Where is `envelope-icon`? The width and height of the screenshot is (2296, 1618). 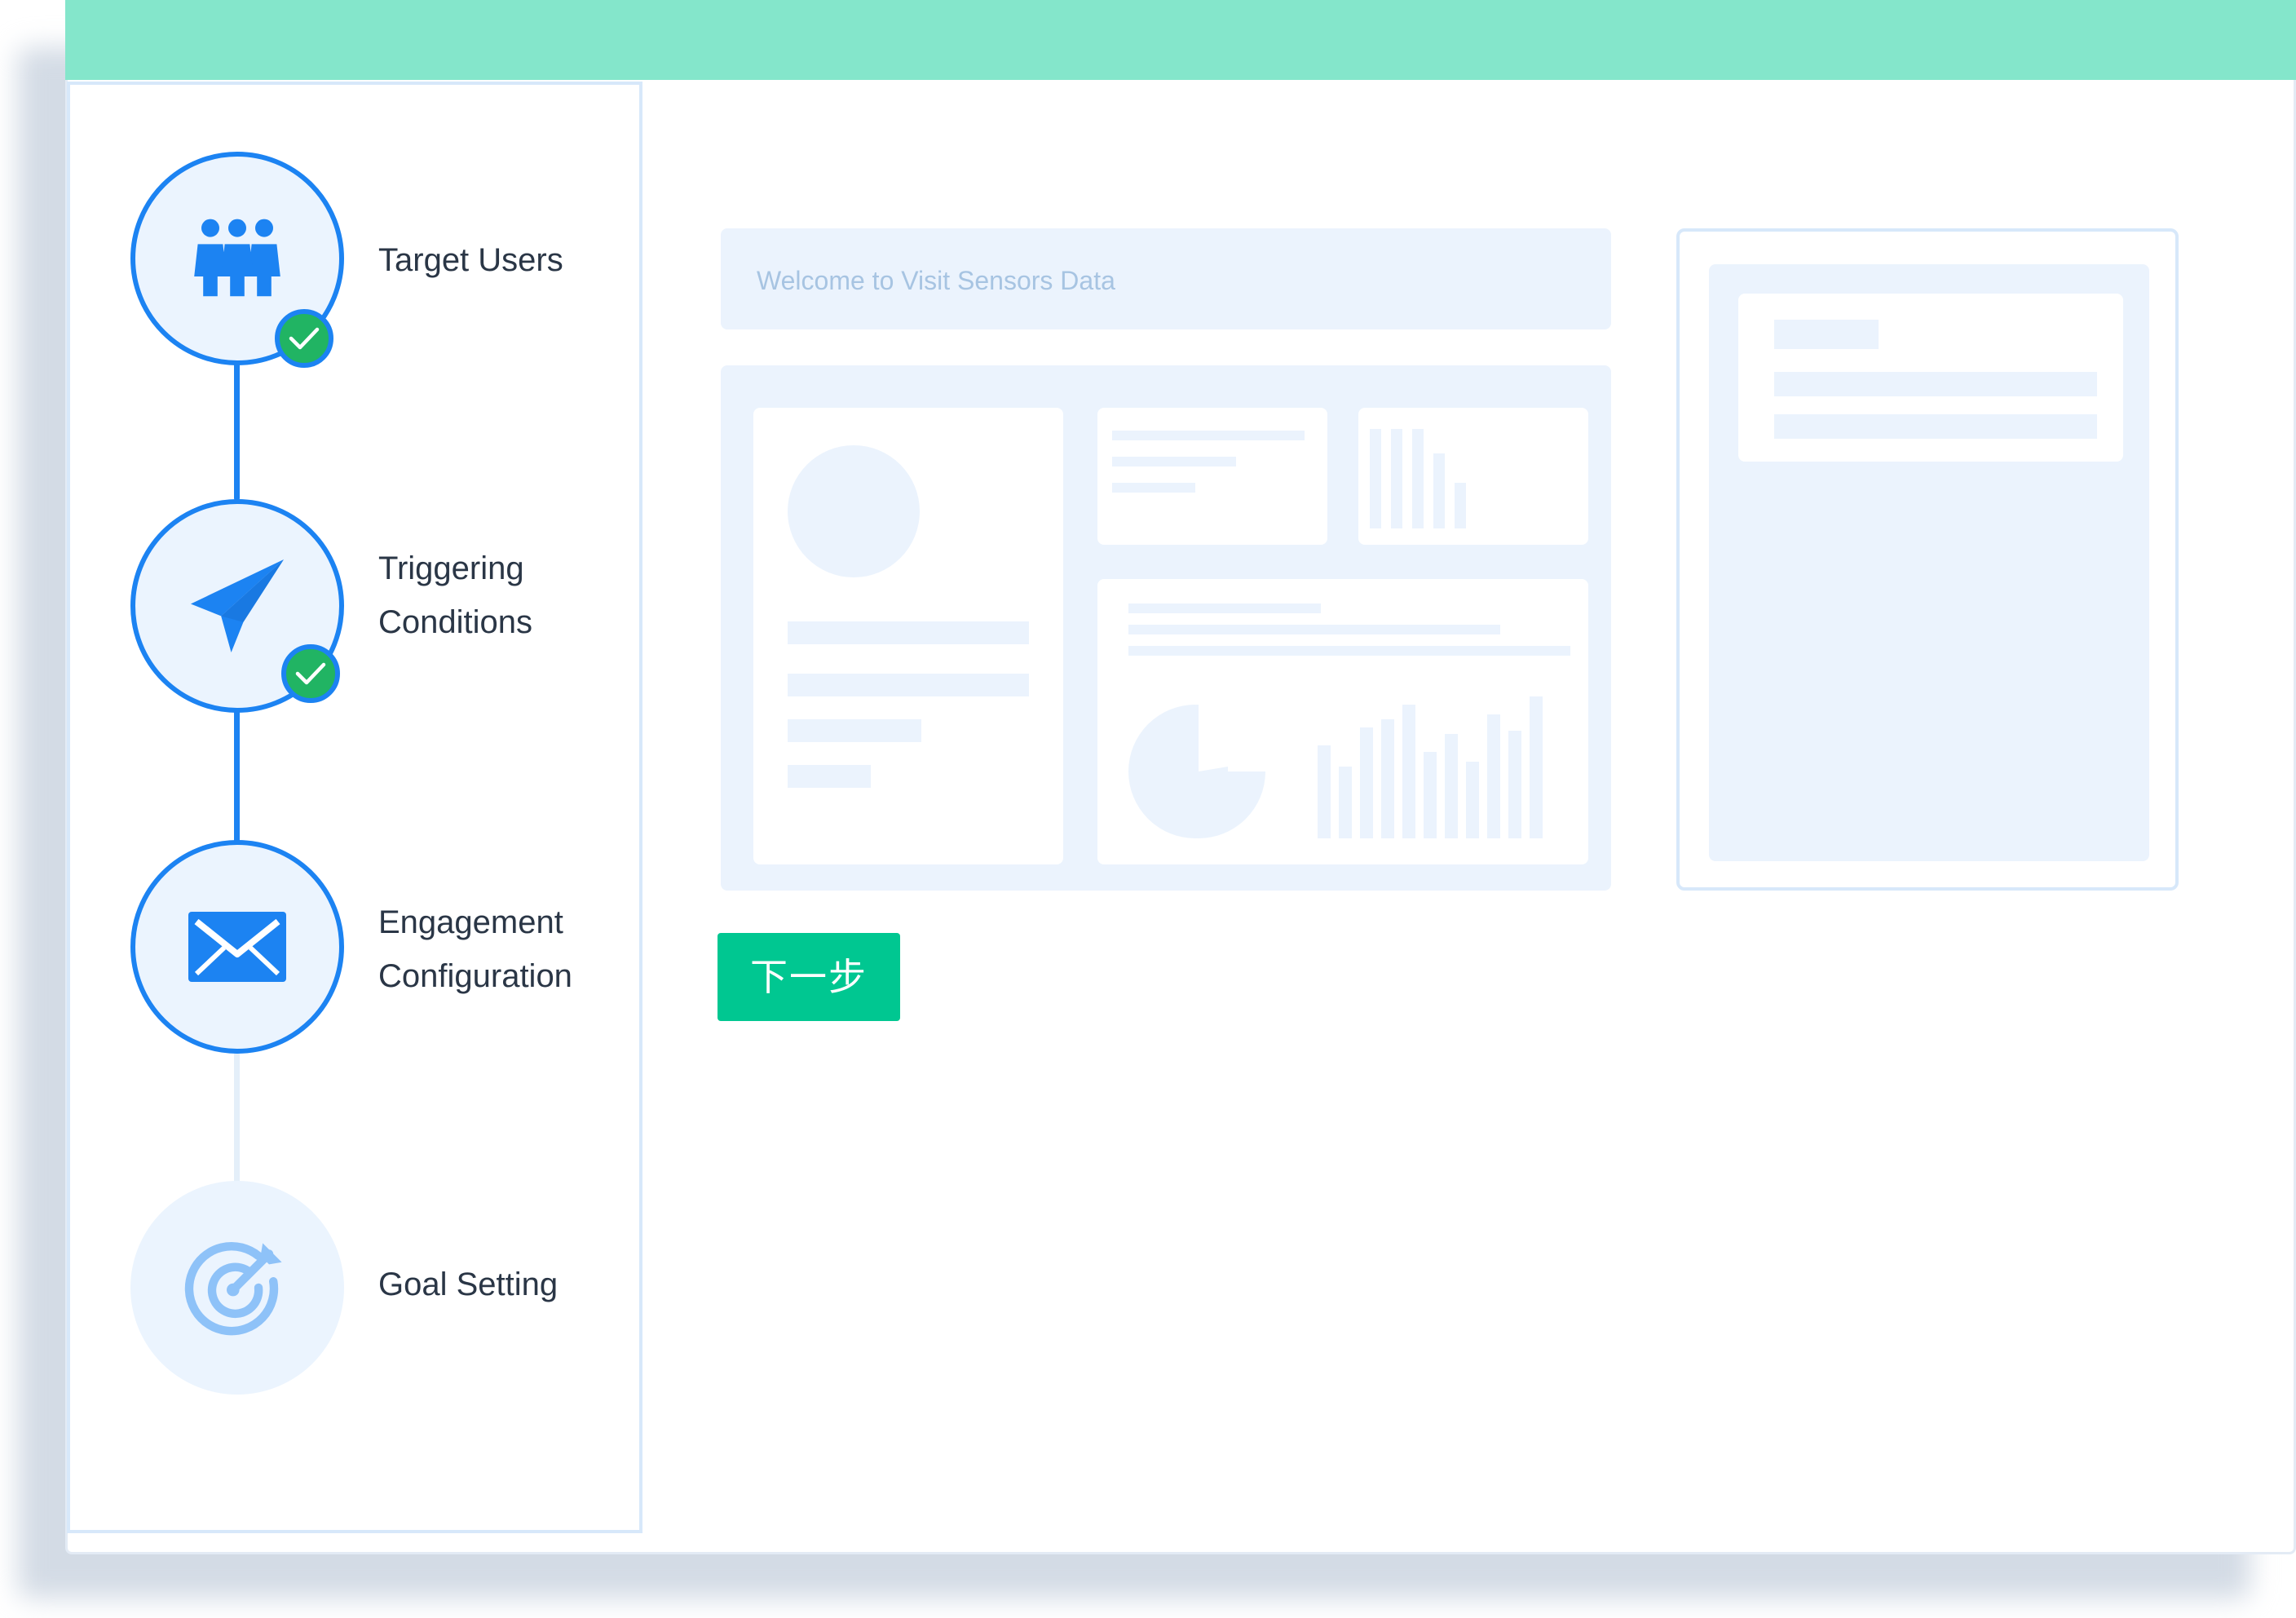 envelope-icon is located at coordinates (237, 947).